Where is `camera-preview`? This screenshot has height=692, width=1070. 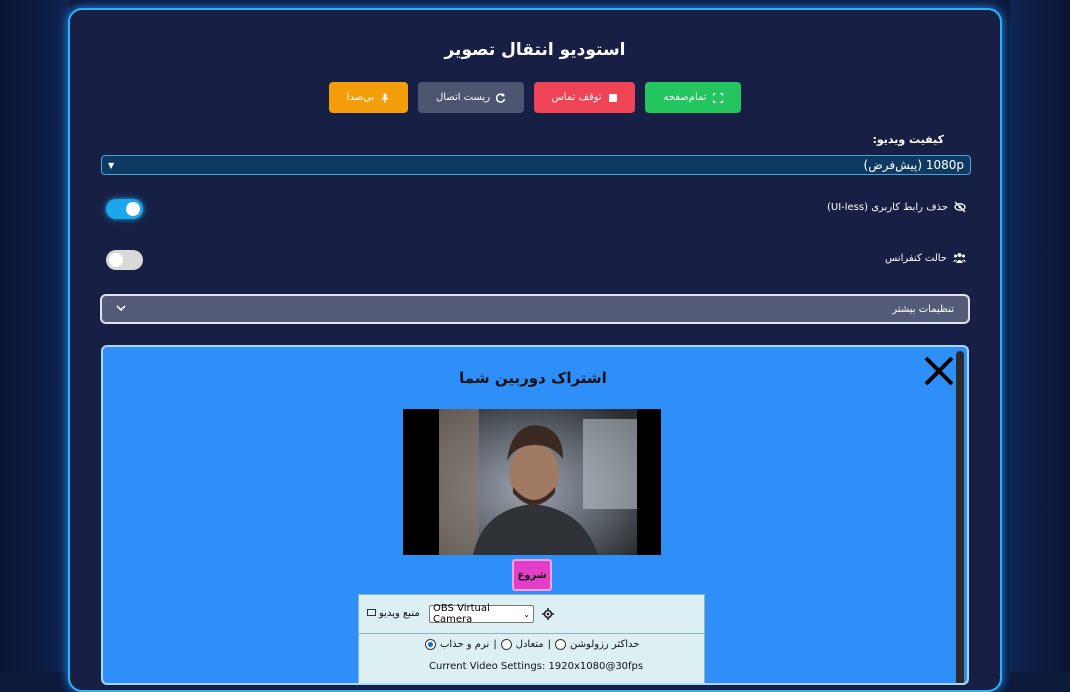 camera-preview is located at coordinates (532, 482).